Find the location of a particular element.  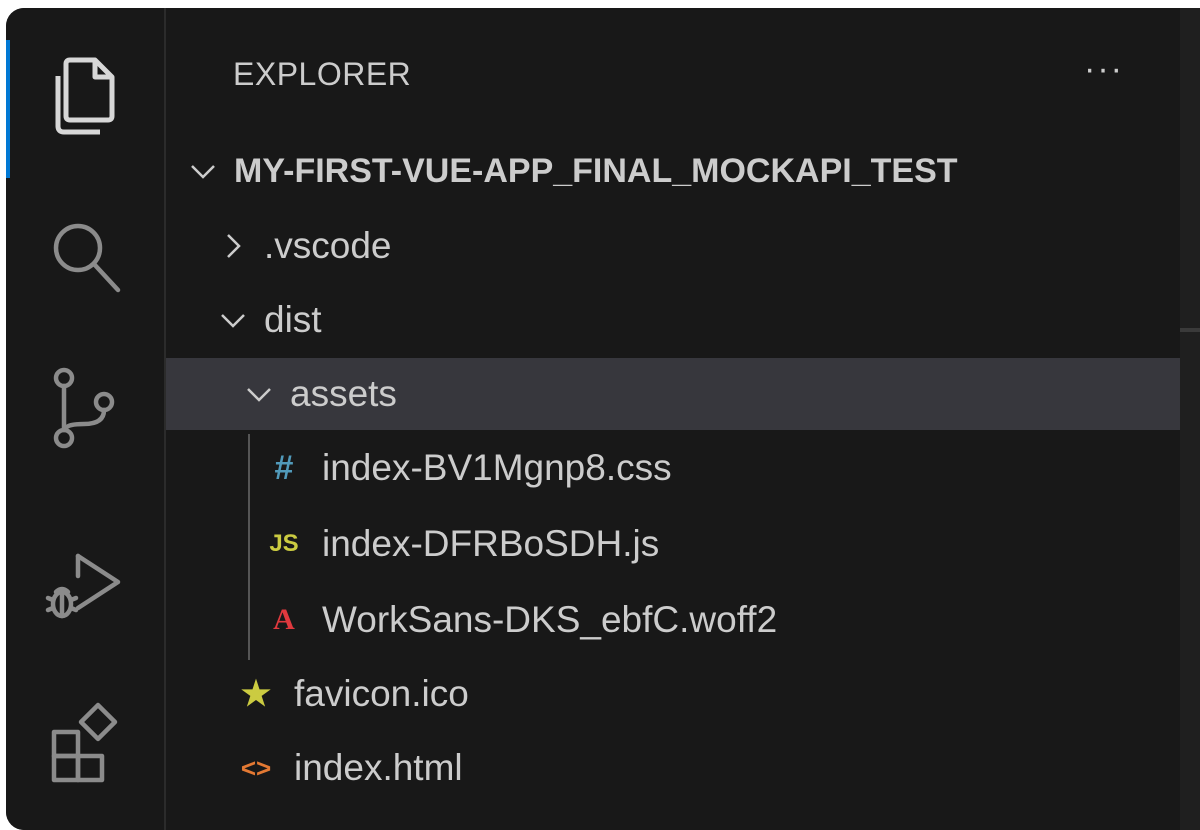

explorer-icon is located at coordinates (85, 95).